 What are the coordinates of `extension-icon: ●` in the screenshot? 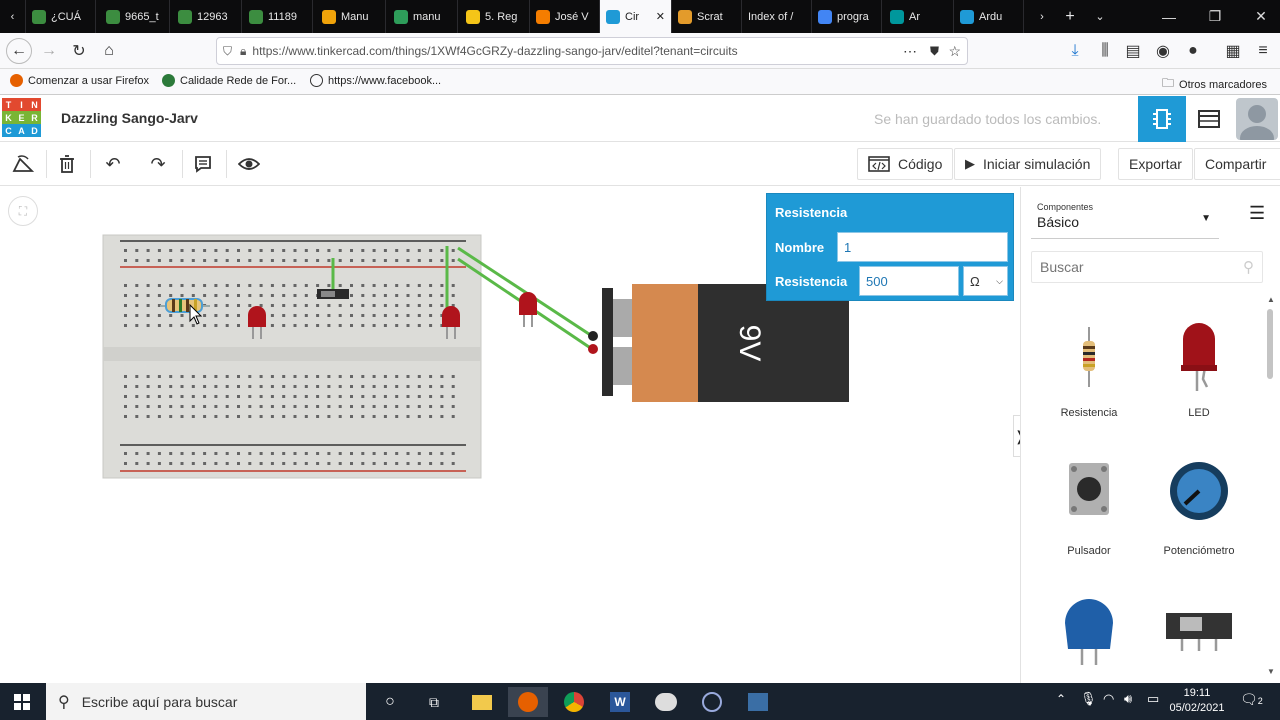 It's located at (1193, 51).